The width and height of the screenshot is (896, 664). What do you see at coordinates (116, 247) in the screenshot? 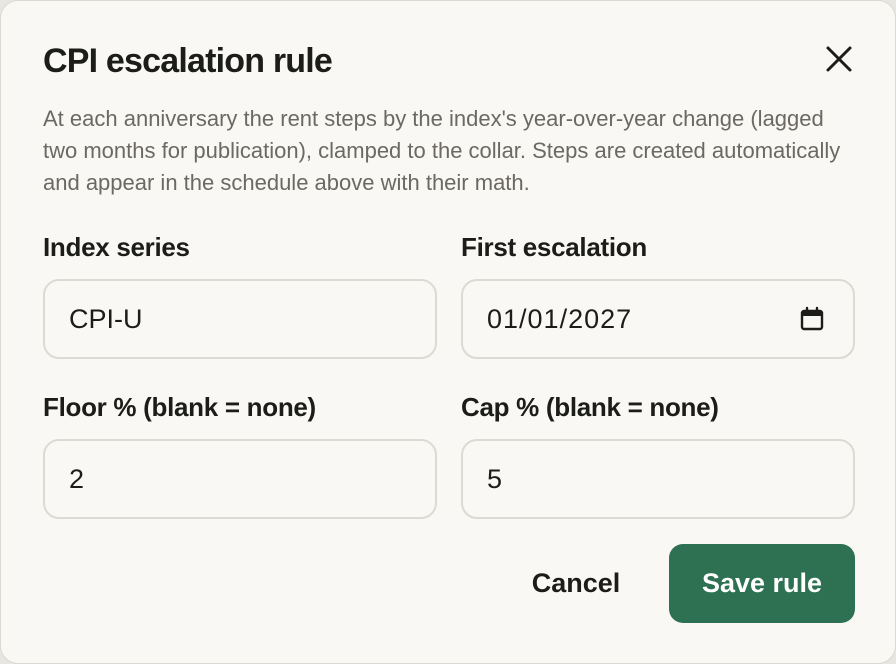
I see `index-series-label: Index series` at bounding box center [116, 247].